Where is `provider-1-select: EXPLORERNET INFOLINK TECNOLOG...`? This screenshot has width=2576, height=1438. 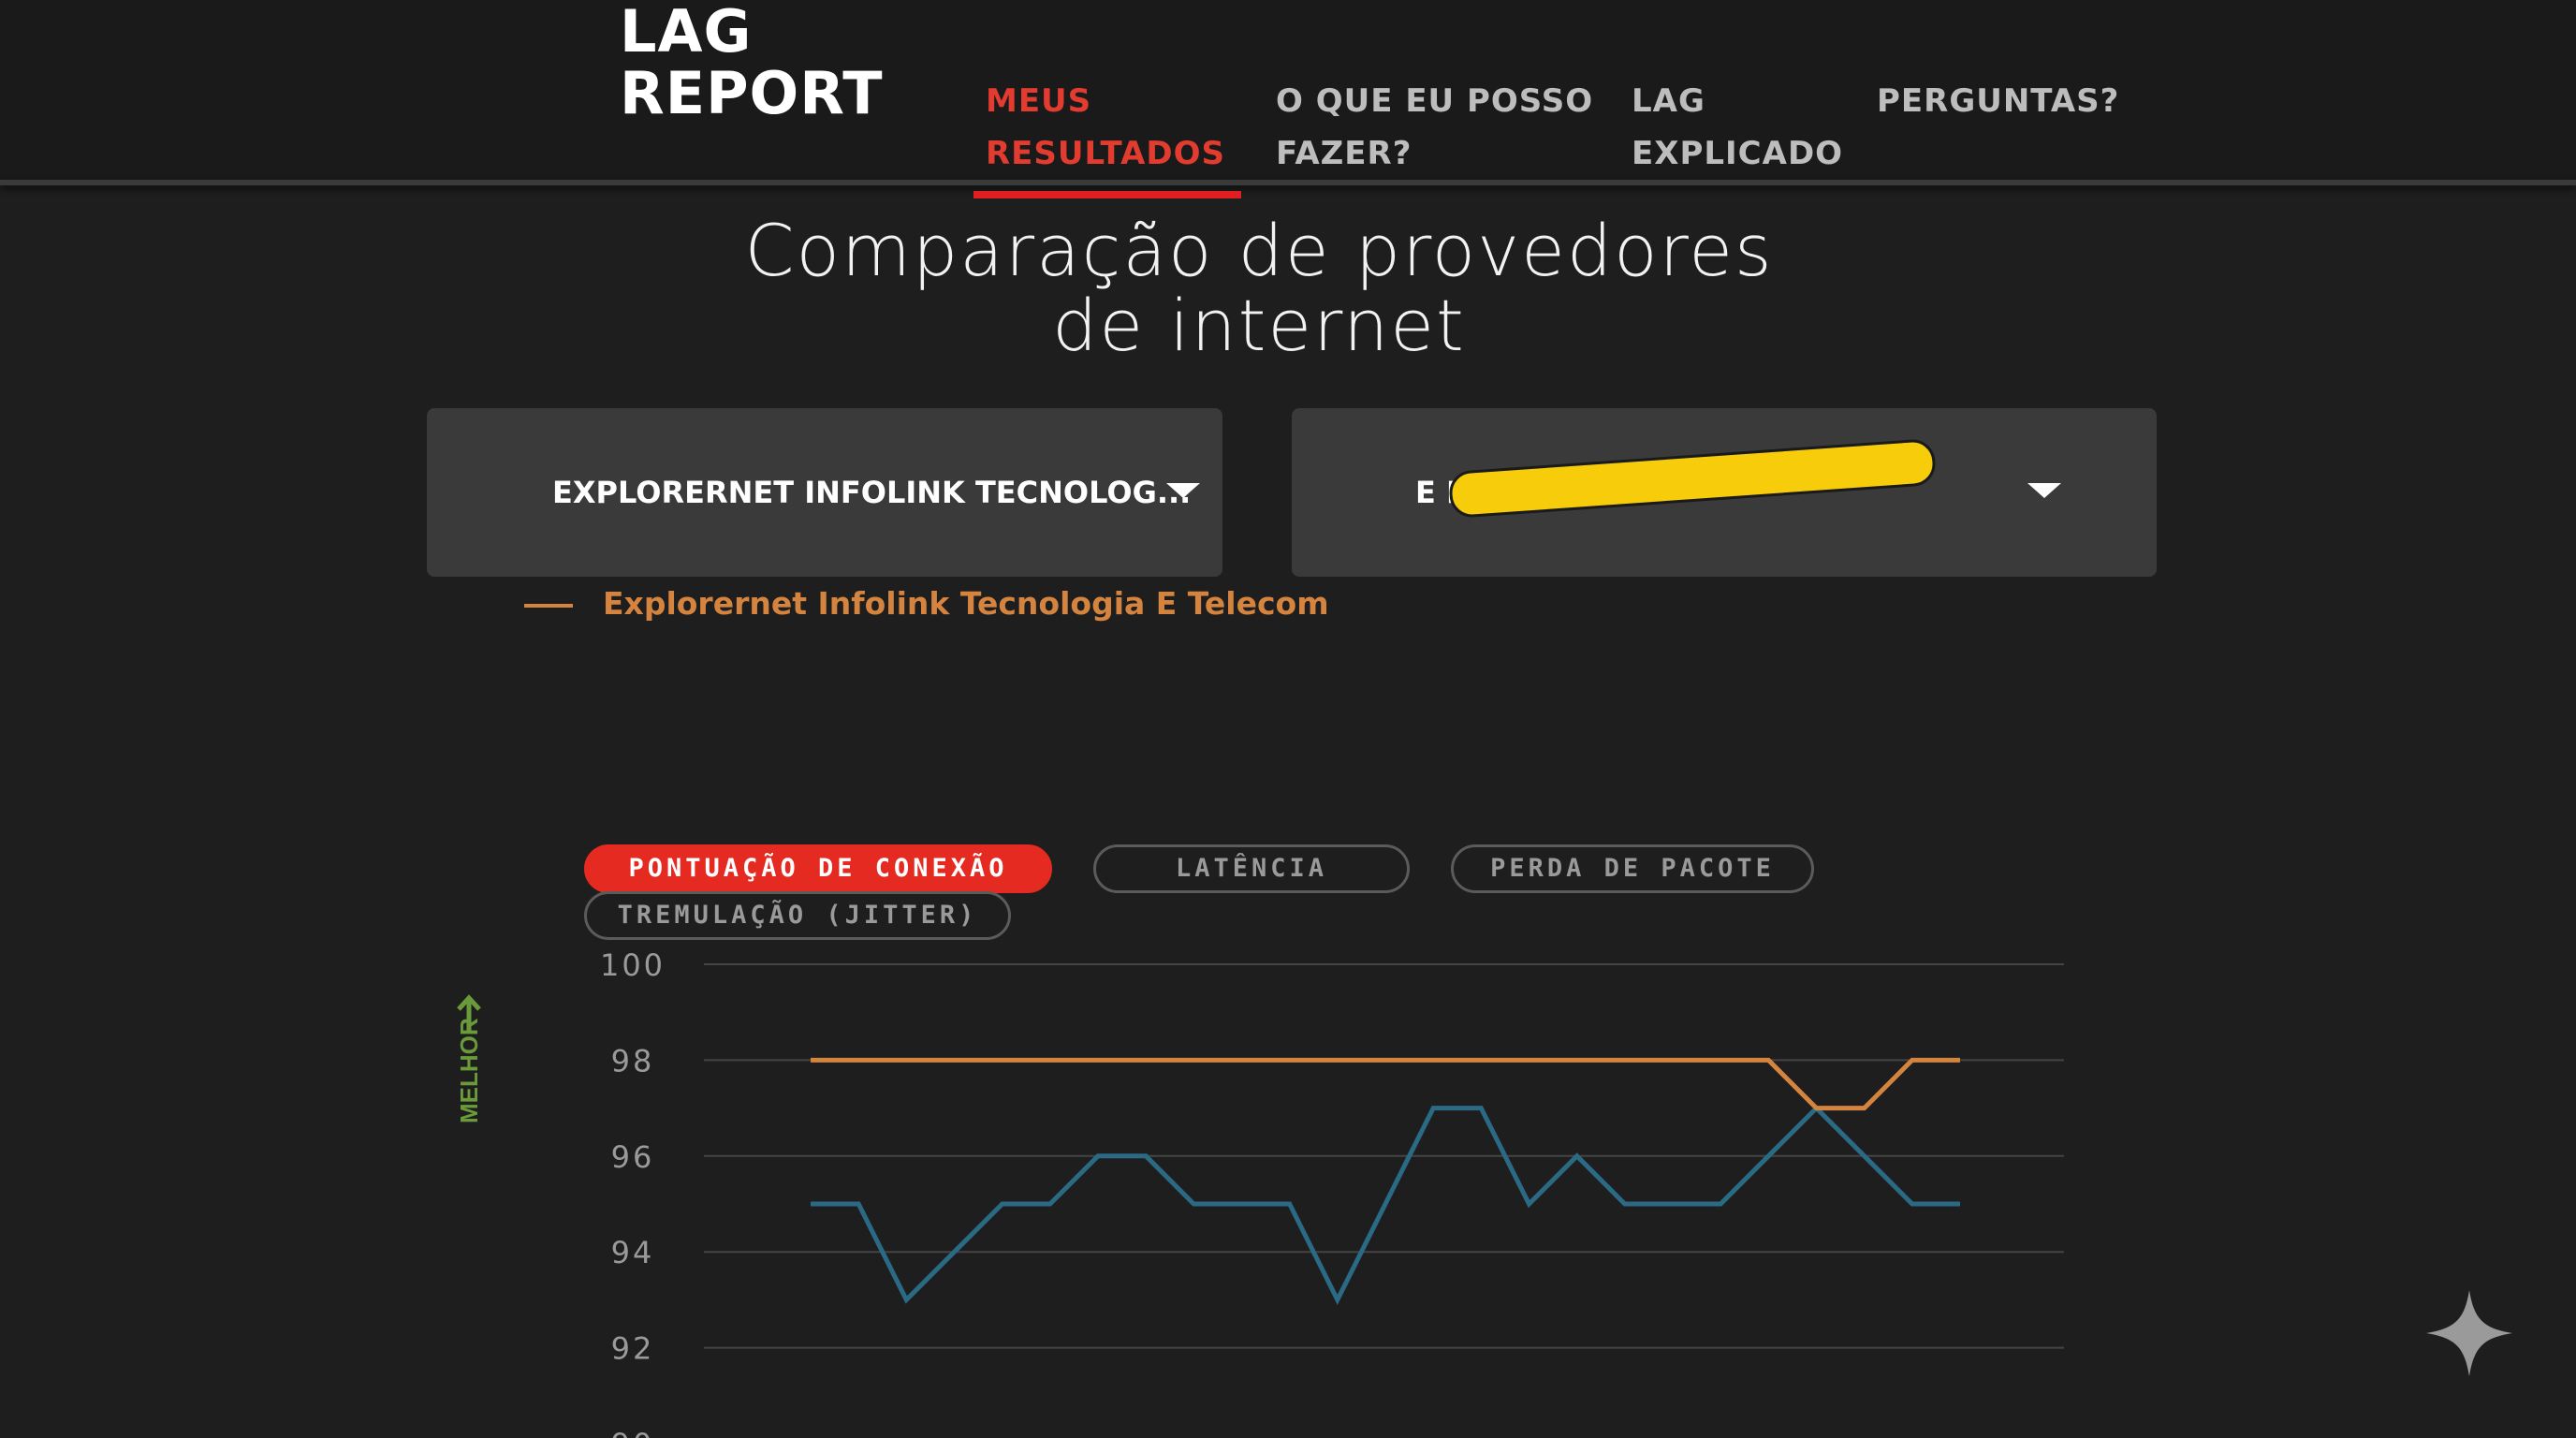 provider-1-select: EXPLORERNET INFOLINK TECNOLOG... is located at coordinates (824, 493).